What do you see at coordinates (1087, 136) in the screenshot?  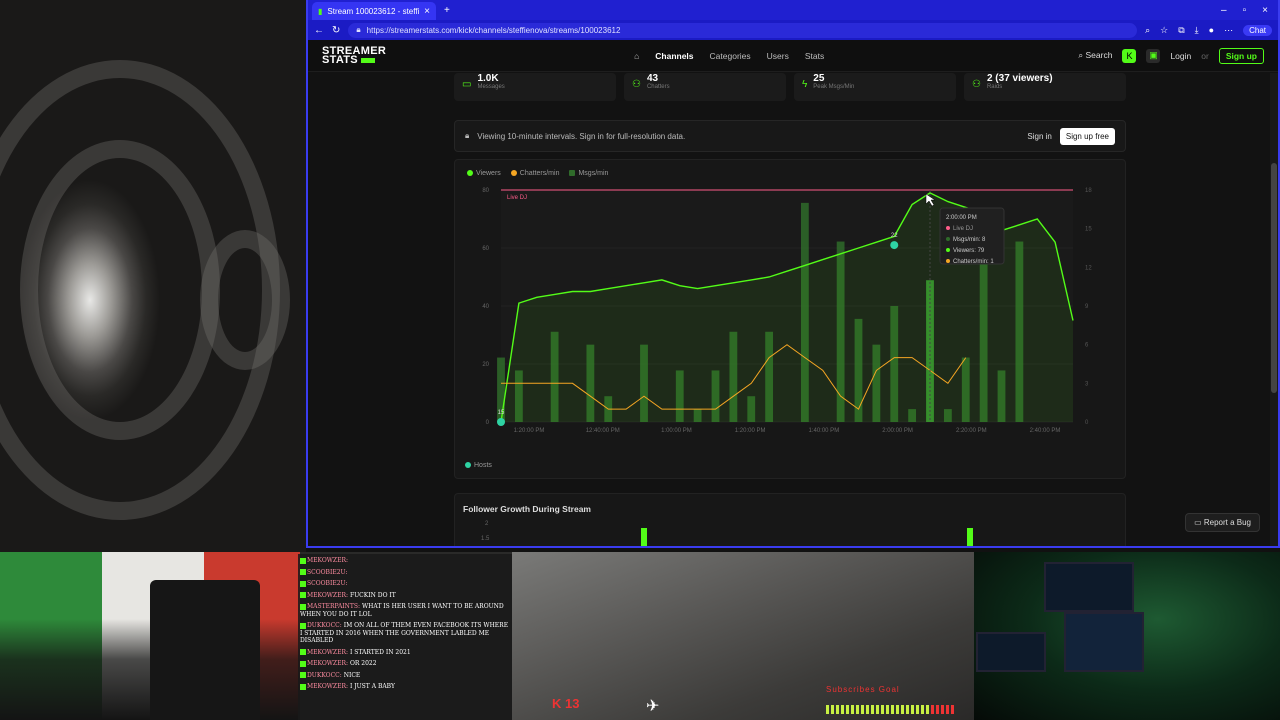 I see `notice-sign-up-free: Sign up free` at bounding box center [1087, 136].